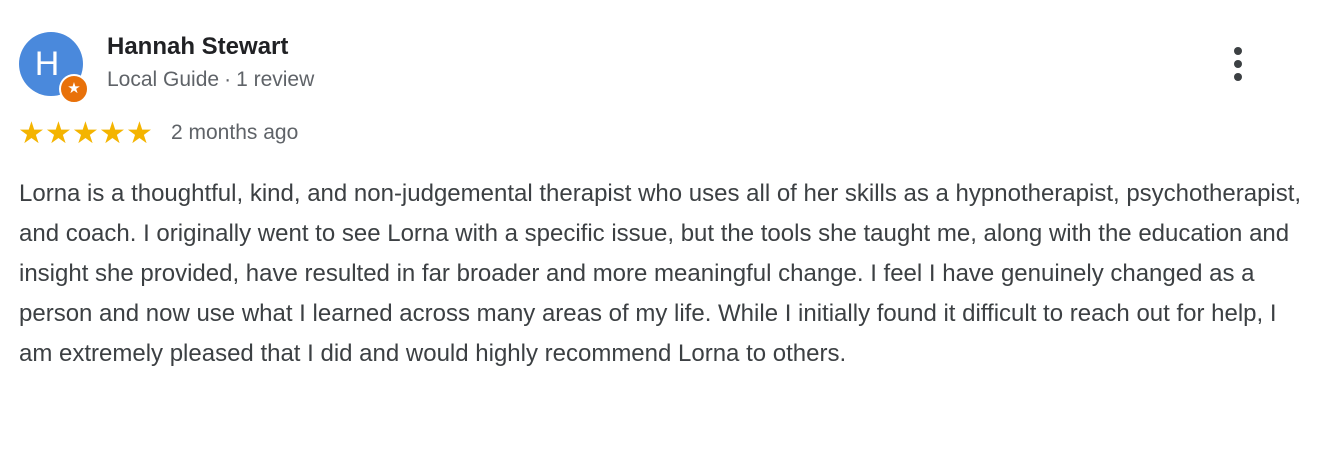 The height and width of the screenshot is (454, 1322). I want to click on more-options-icon, so click(1238, 64).